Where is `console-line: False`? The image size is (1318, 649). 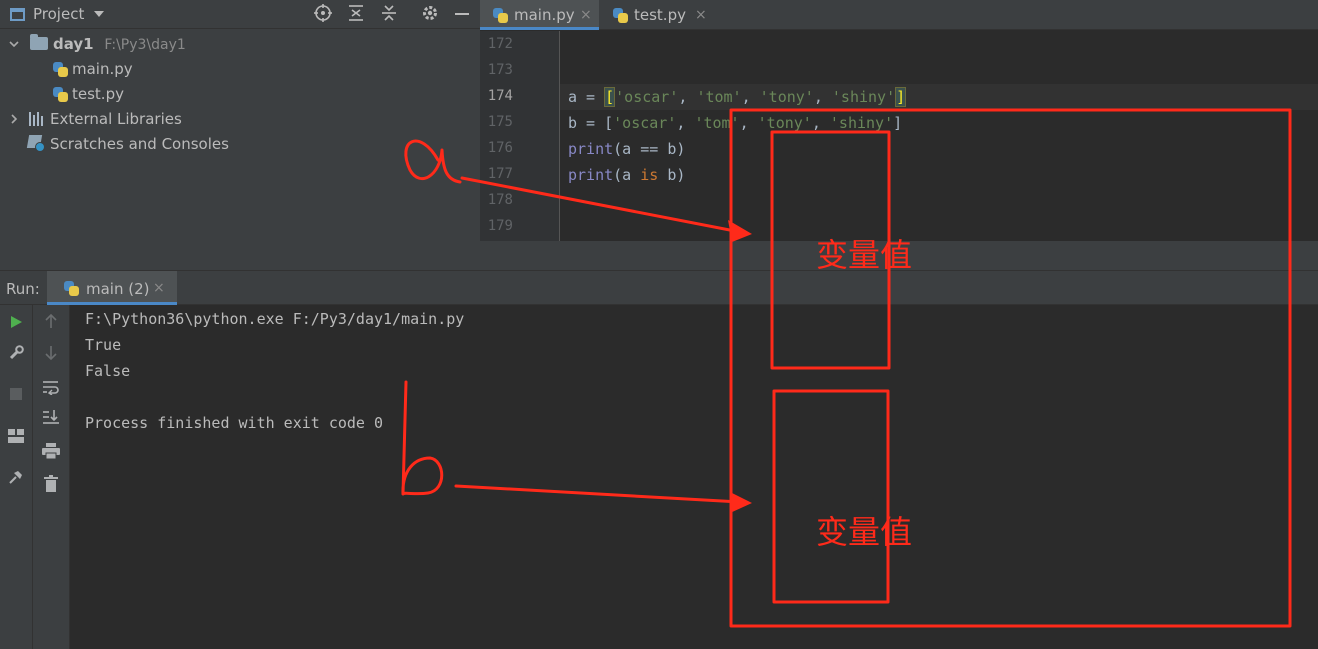
console-line: False is located at coordinates (108, 371).